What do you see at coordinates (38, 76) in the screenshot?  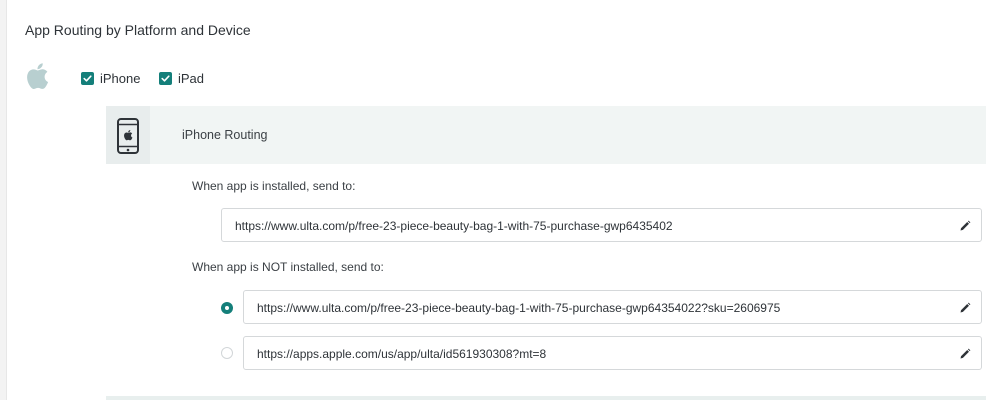 I see `apple-icon` at bounding box center [38, 76].